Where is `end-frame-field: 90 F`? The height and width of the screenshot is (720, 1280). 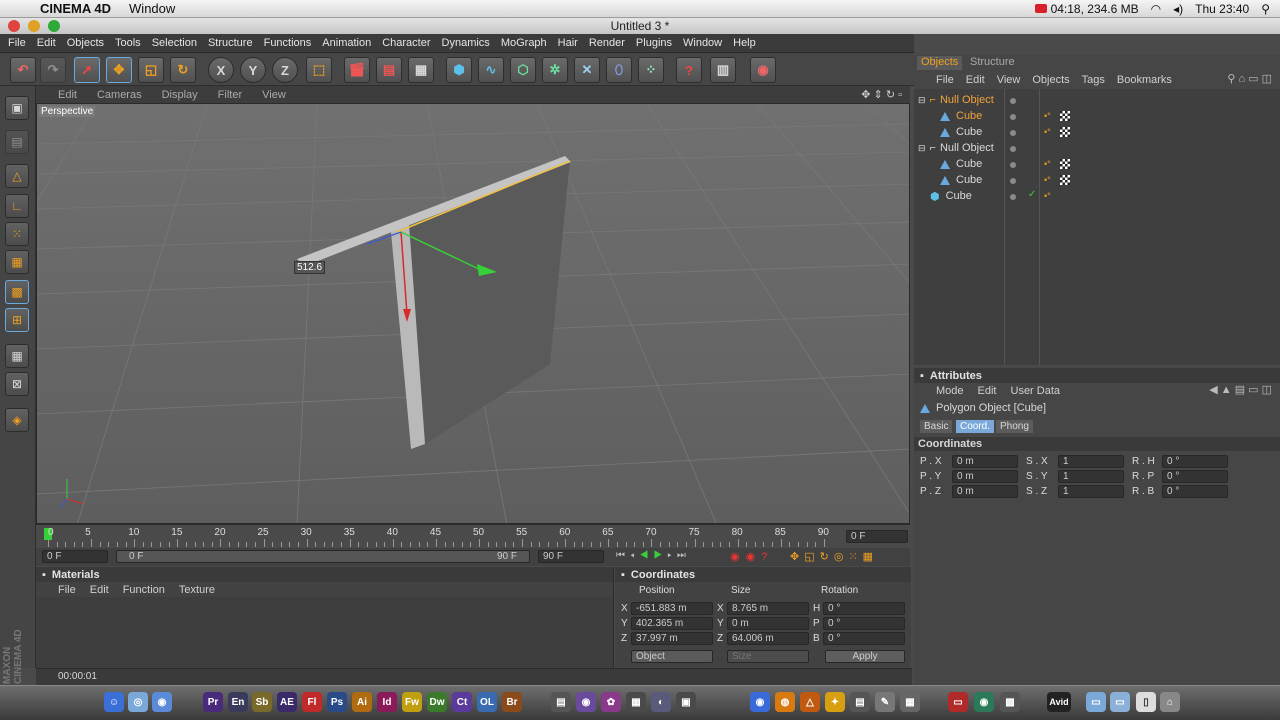 end-frame-field: 90 F is located at coordinates (571, 556).